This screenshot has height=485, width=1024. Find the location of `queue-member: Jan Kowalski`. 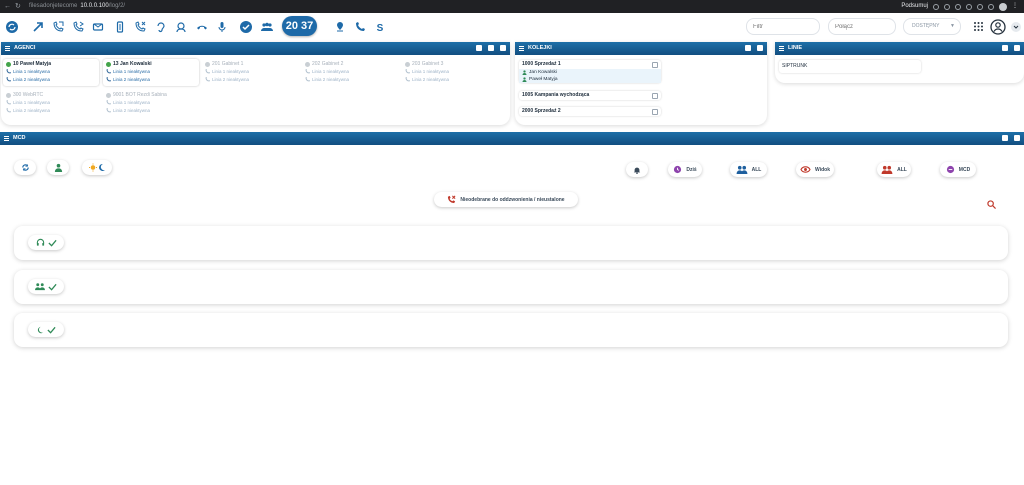

queue-member: Jan Kowalski is located at coordinates (590, 72).